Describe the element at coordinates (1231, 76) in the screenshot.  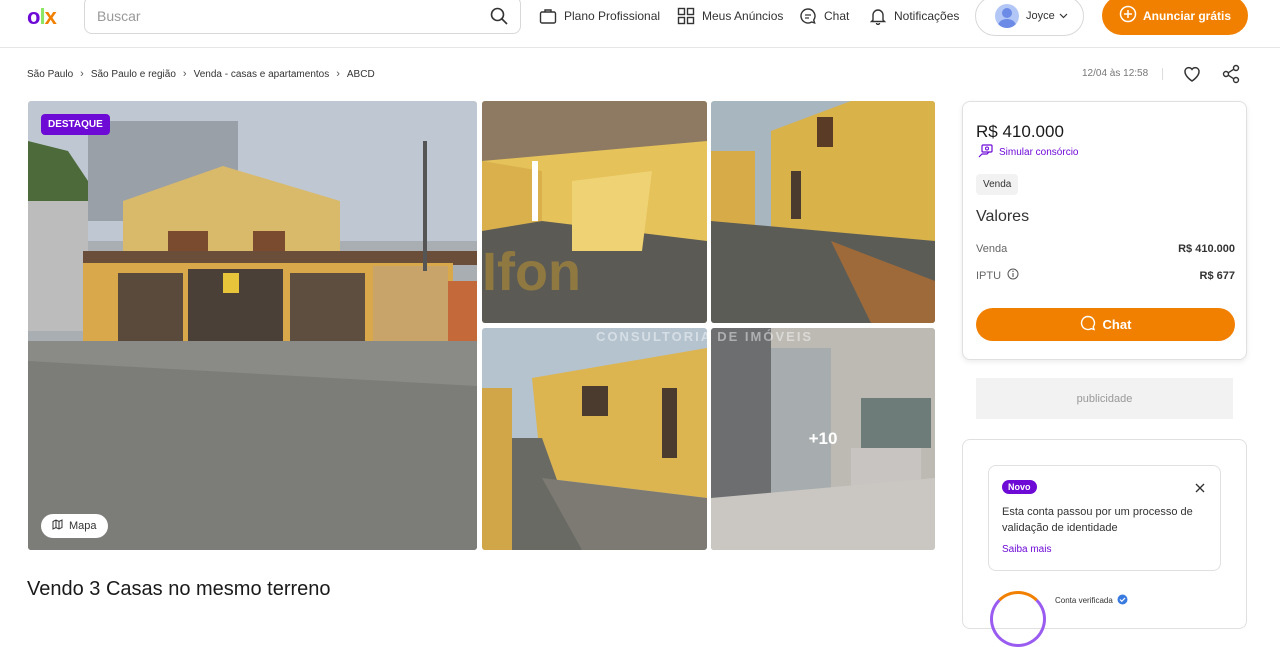
I see `share-icon` at that location.